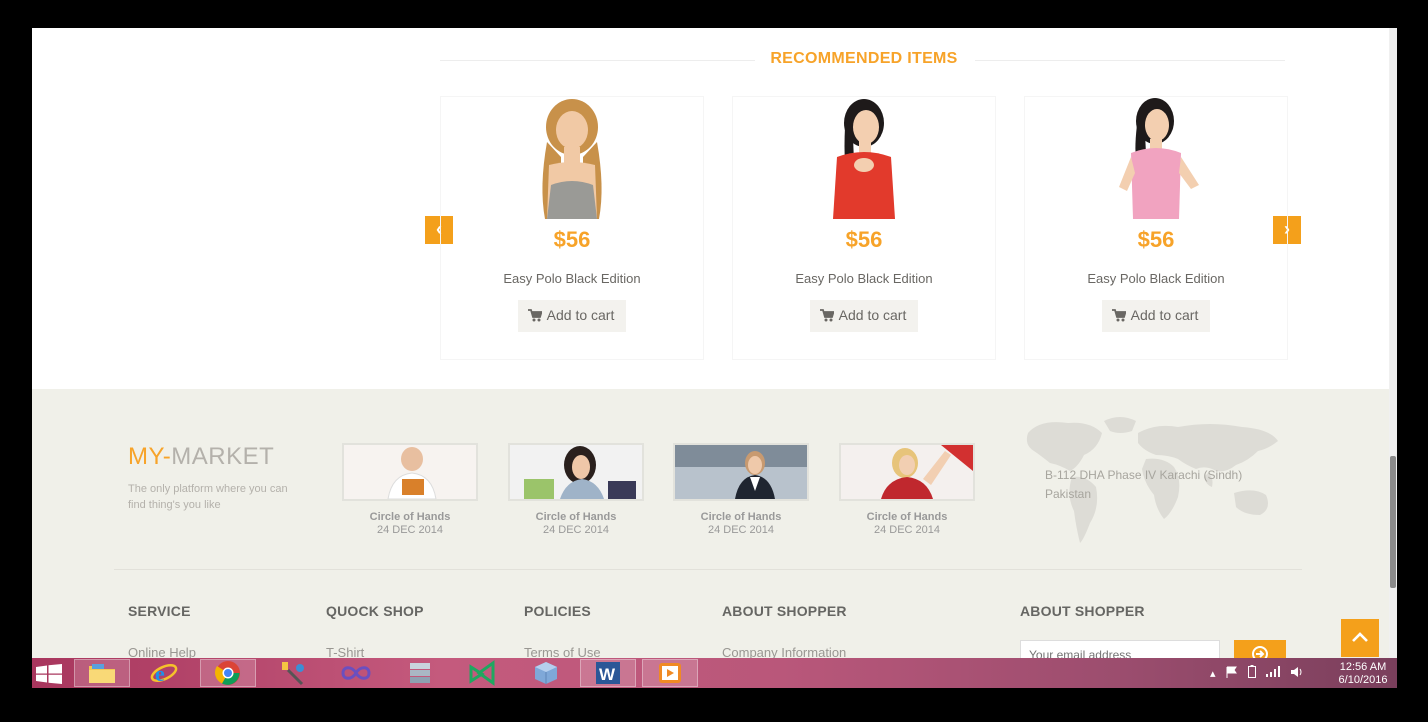 The height and width of the screenshot is (722, 1428). Describe the element at coordinates (1360, 642) in the screenshot. I see `chevron-up-icon` at that location.